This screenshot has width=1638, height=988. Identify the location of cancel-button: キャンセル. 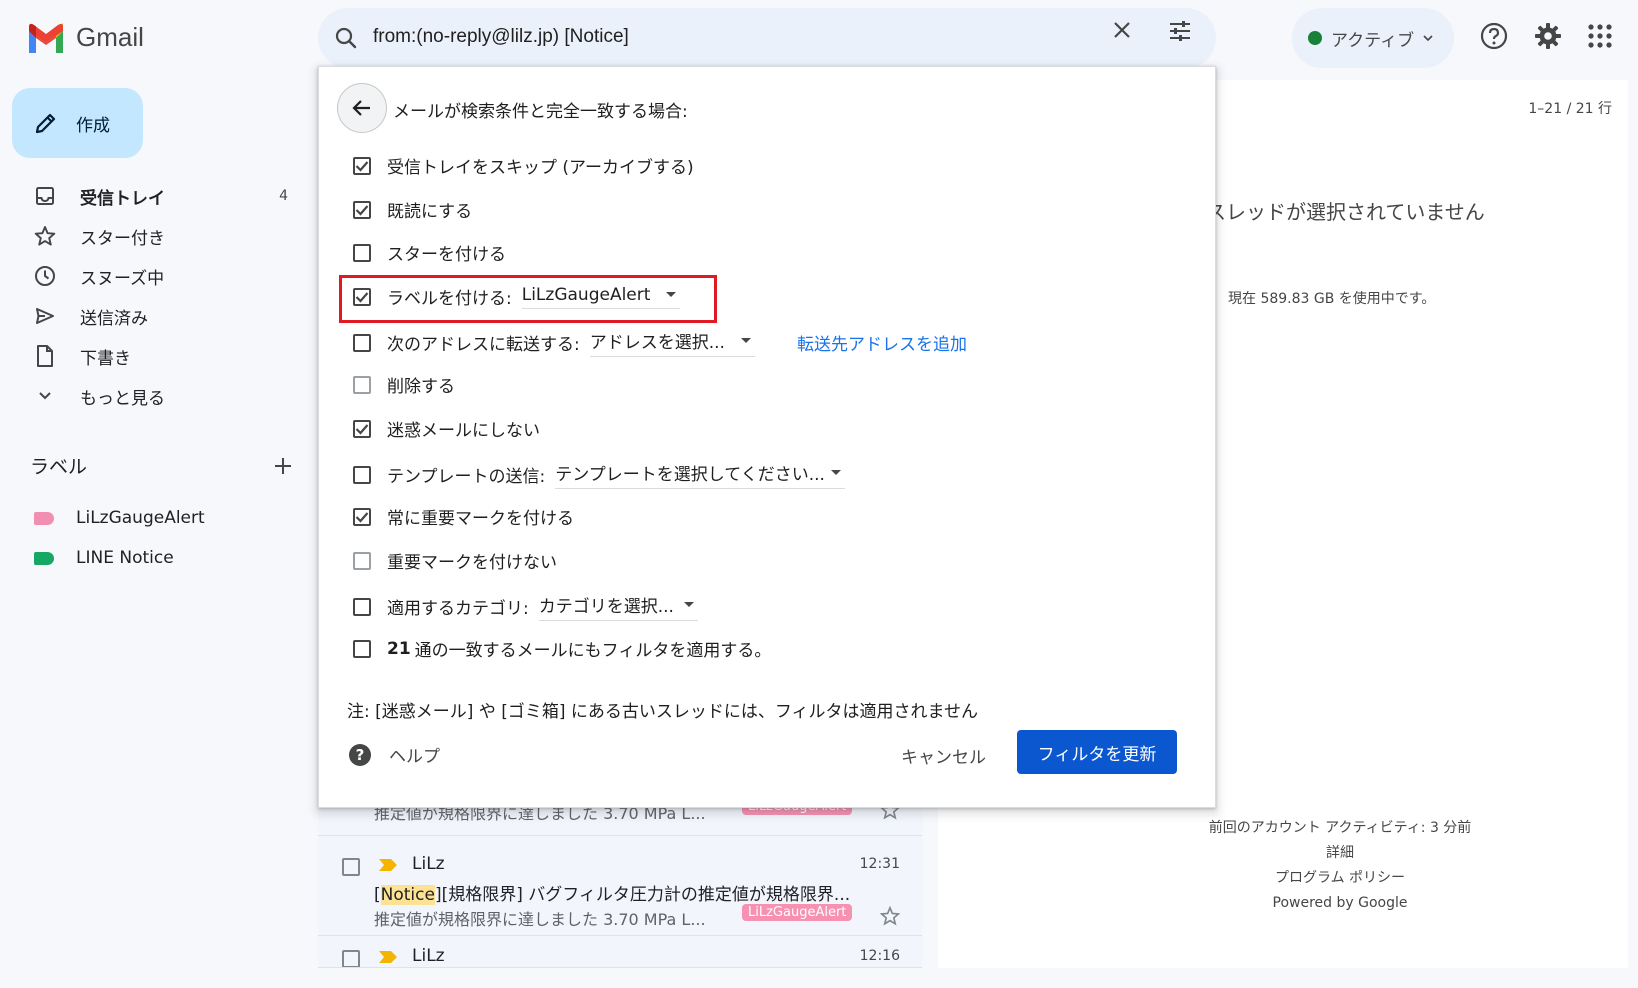
(943, 755).